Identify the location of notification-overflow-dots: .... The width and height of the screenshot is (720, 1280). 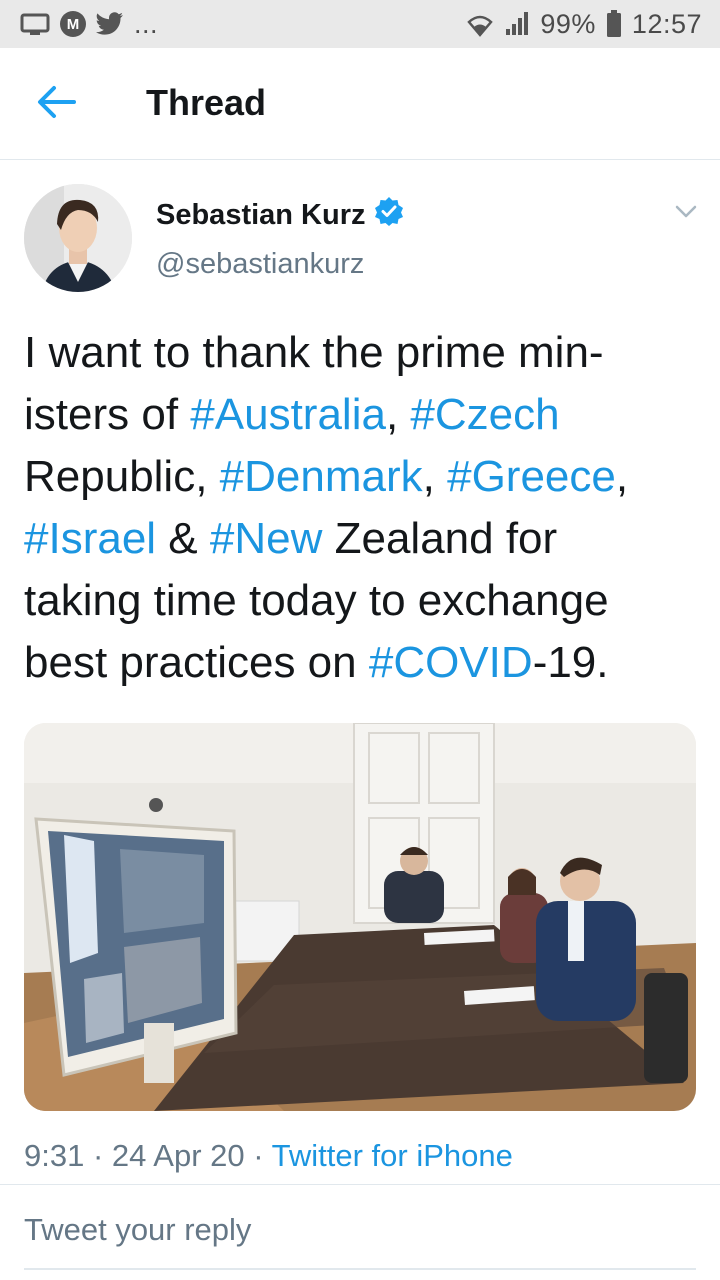
(146, 23).